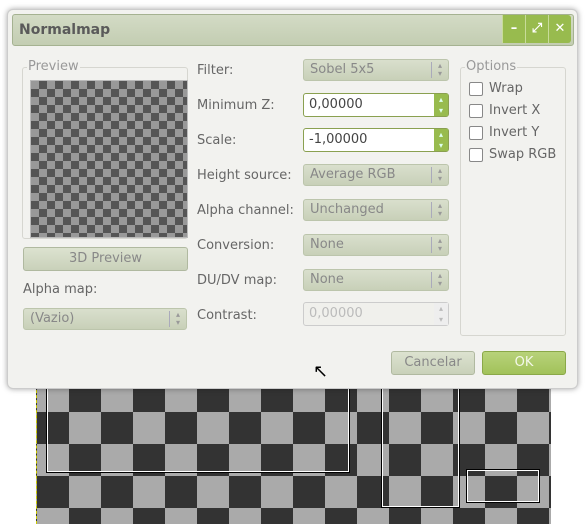  Describe the element at coordinates (376, 105) in the screenshot. I see `minimum-z-input: 0,00000 ▴ ▾` at that location.